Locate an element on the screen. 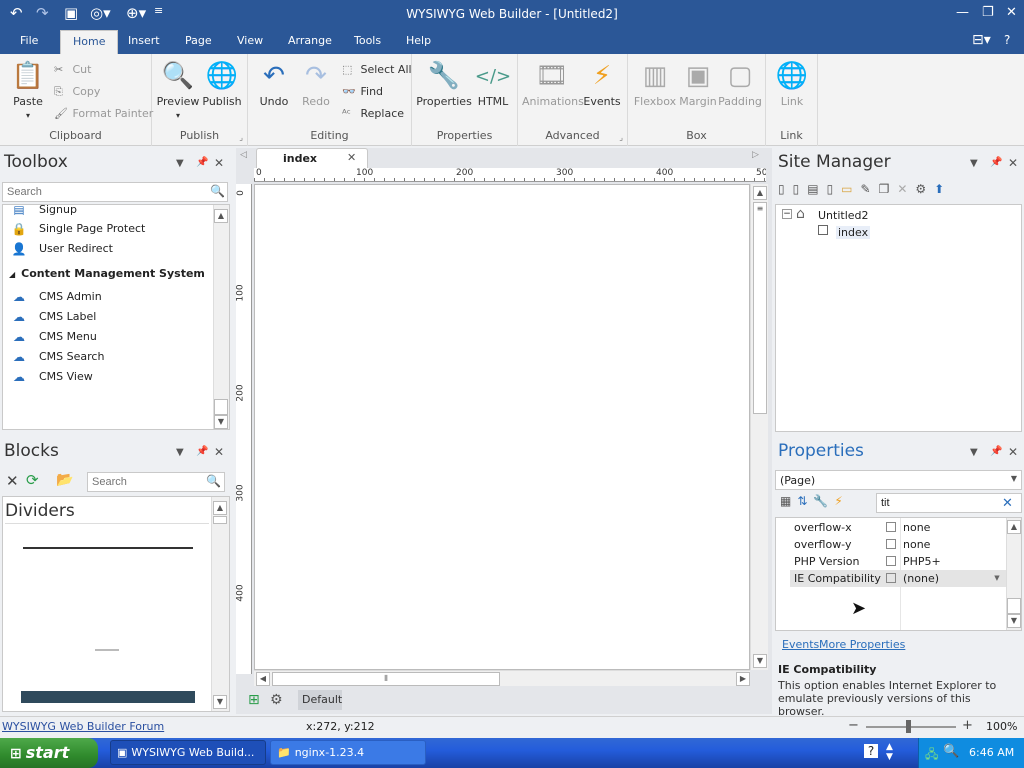  link-button: 🌐 Link is located at coordinates (792, 84).